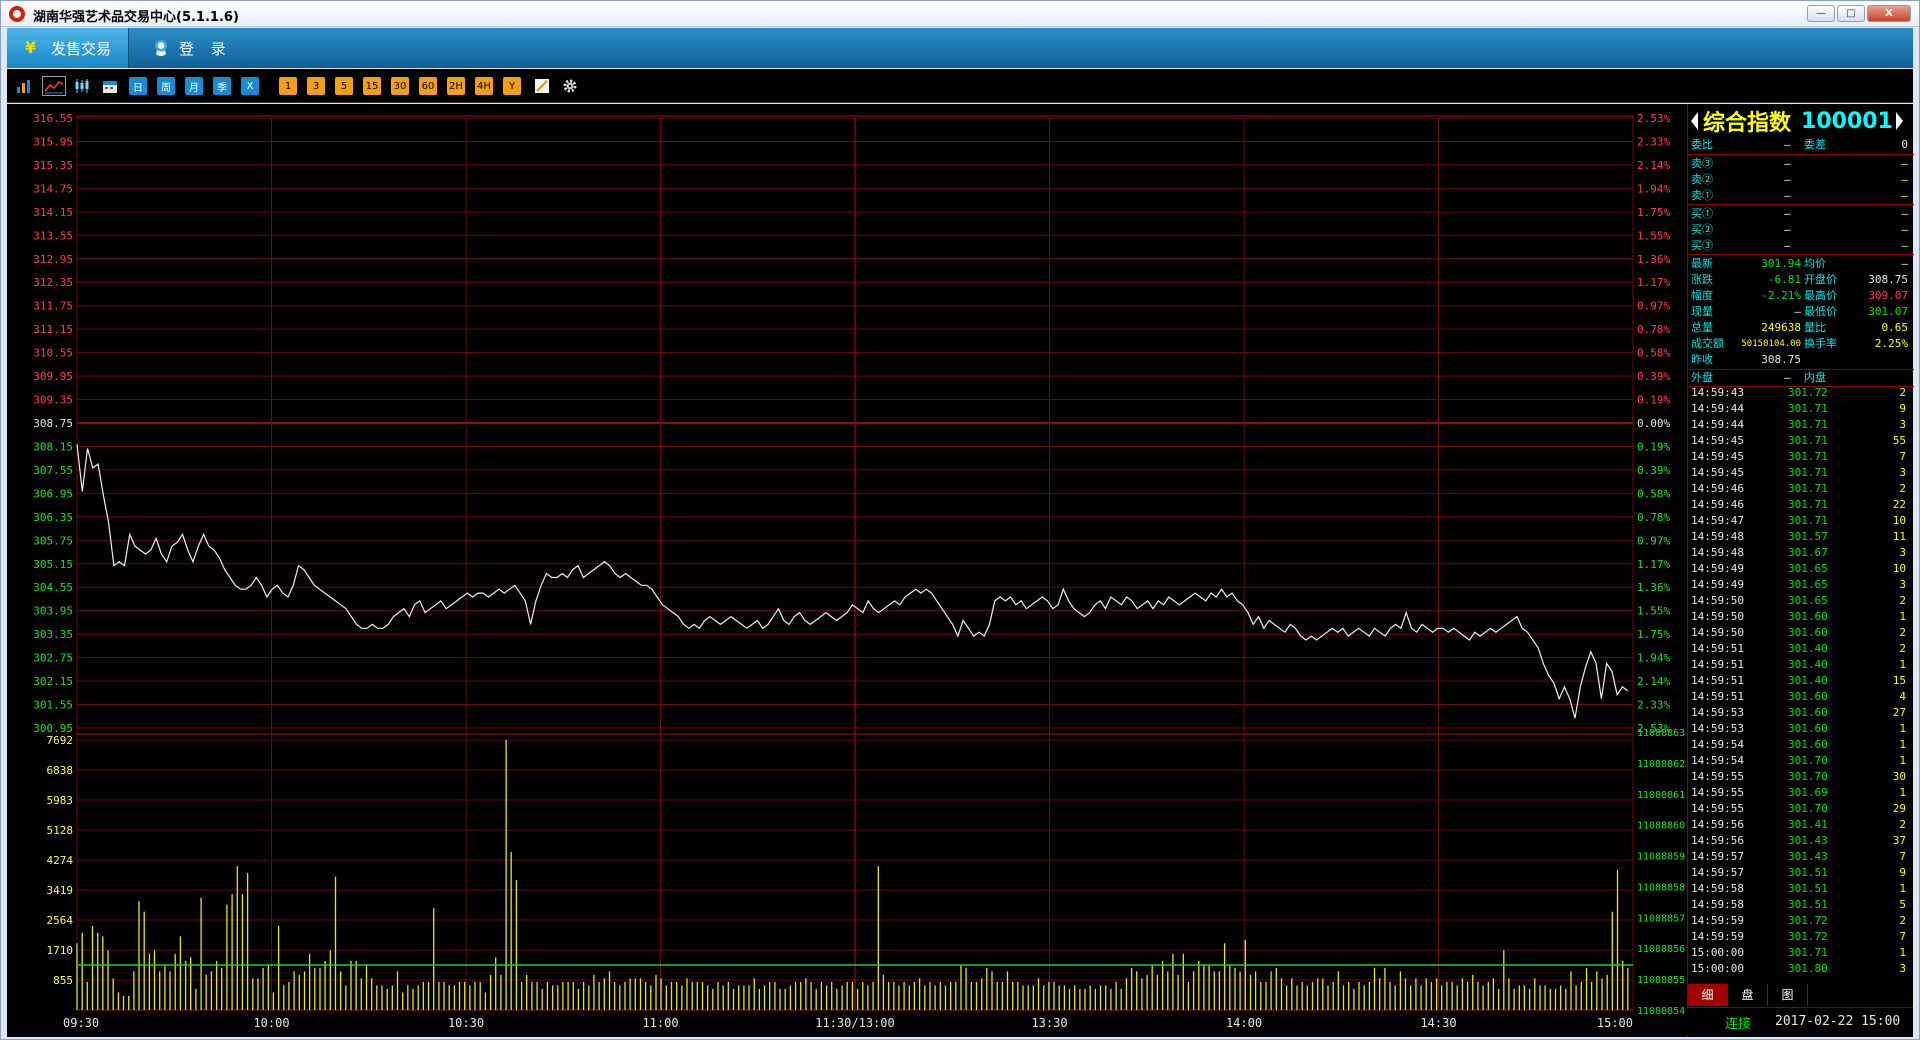 The width and height of the screenshot is (1920, 1040). Describe the element at coordinates (316, 86) in the screenshot. I see `minute-3-button: 3` at that location.